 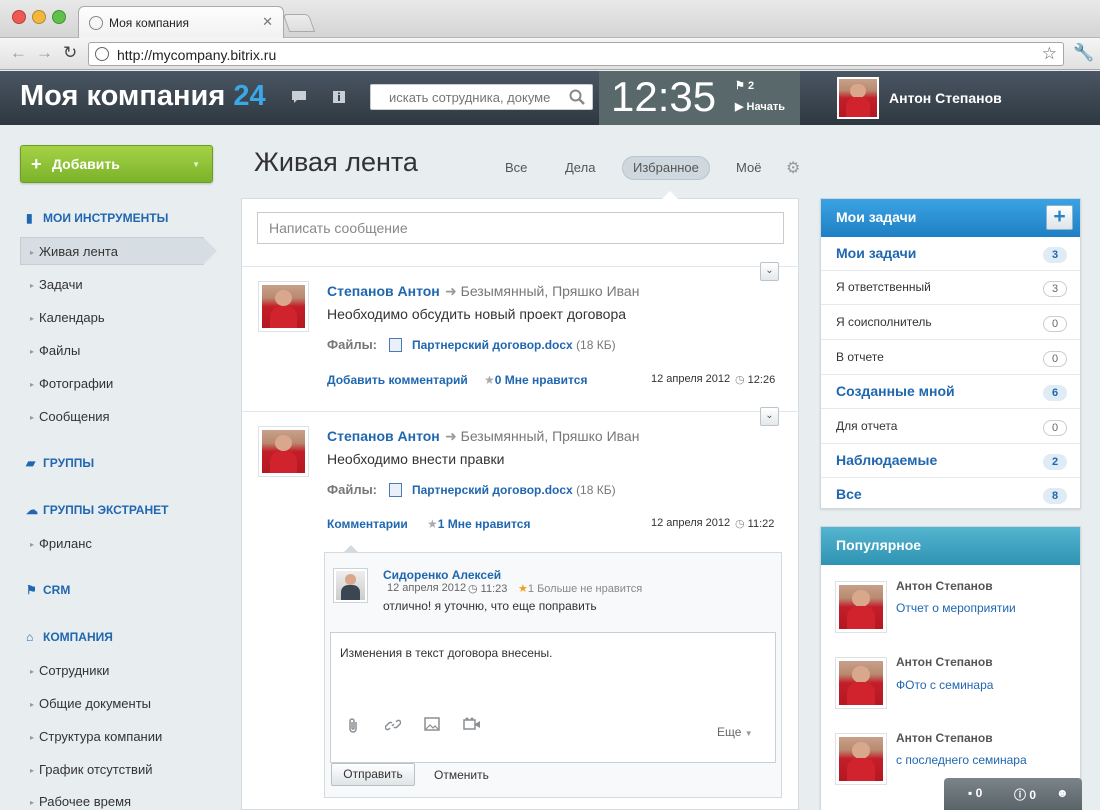 I want to click on wrench-icon: 🔧, so click(x=1083, y=53).